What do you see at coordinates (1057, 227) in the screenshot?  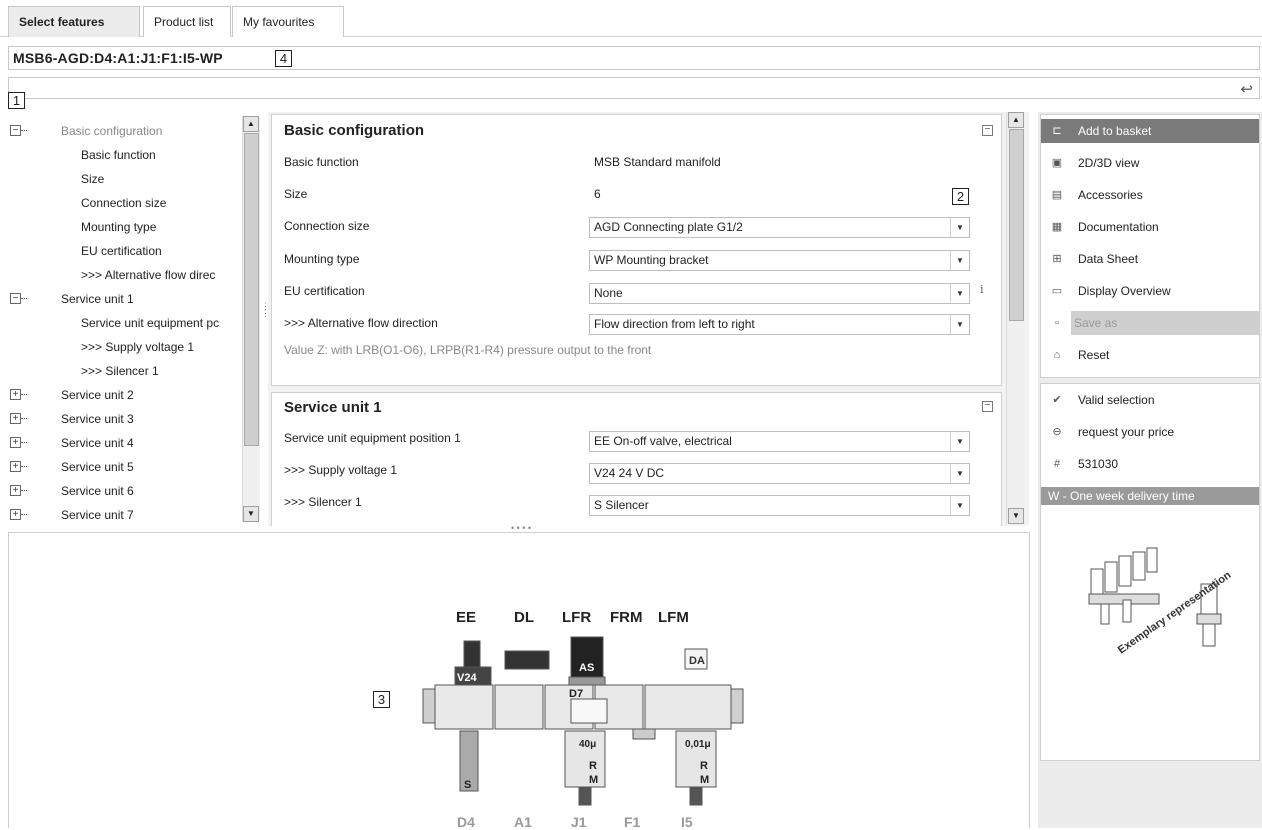 I see `pdf-icon: ▦` at bounding box center [1057, 227].